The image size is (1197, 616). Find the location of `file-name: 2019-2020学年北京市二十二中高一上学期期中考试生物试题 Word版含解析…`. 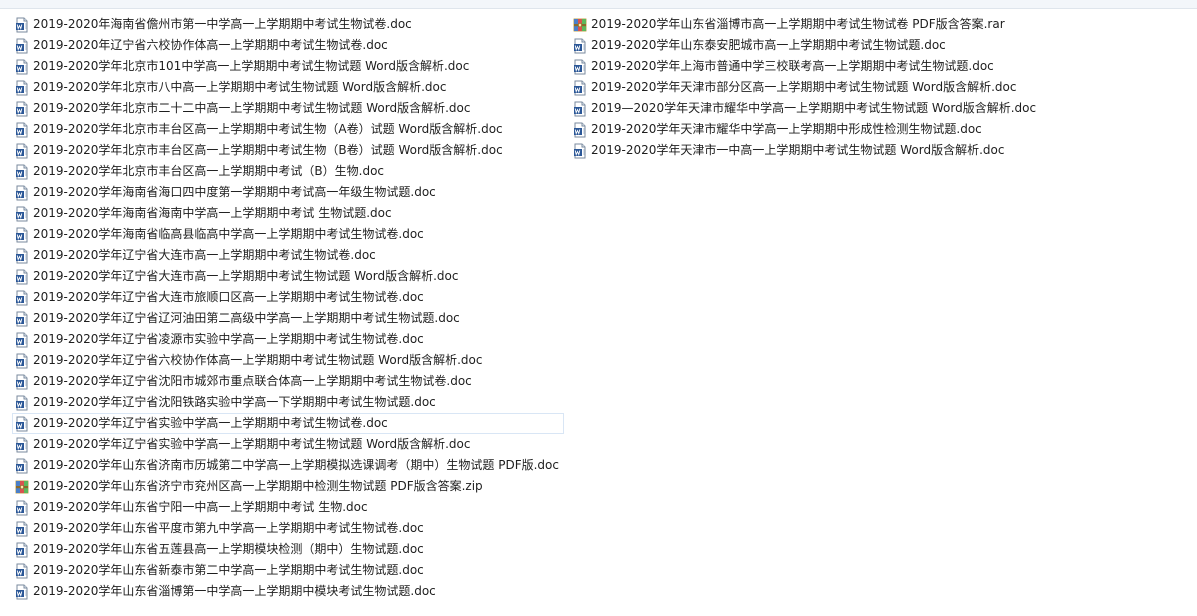

file-name: 2019-2020学年北京市二十二中高一上学期期中考试生物试题 Word版含解析… is located at coordinates (252, 108).